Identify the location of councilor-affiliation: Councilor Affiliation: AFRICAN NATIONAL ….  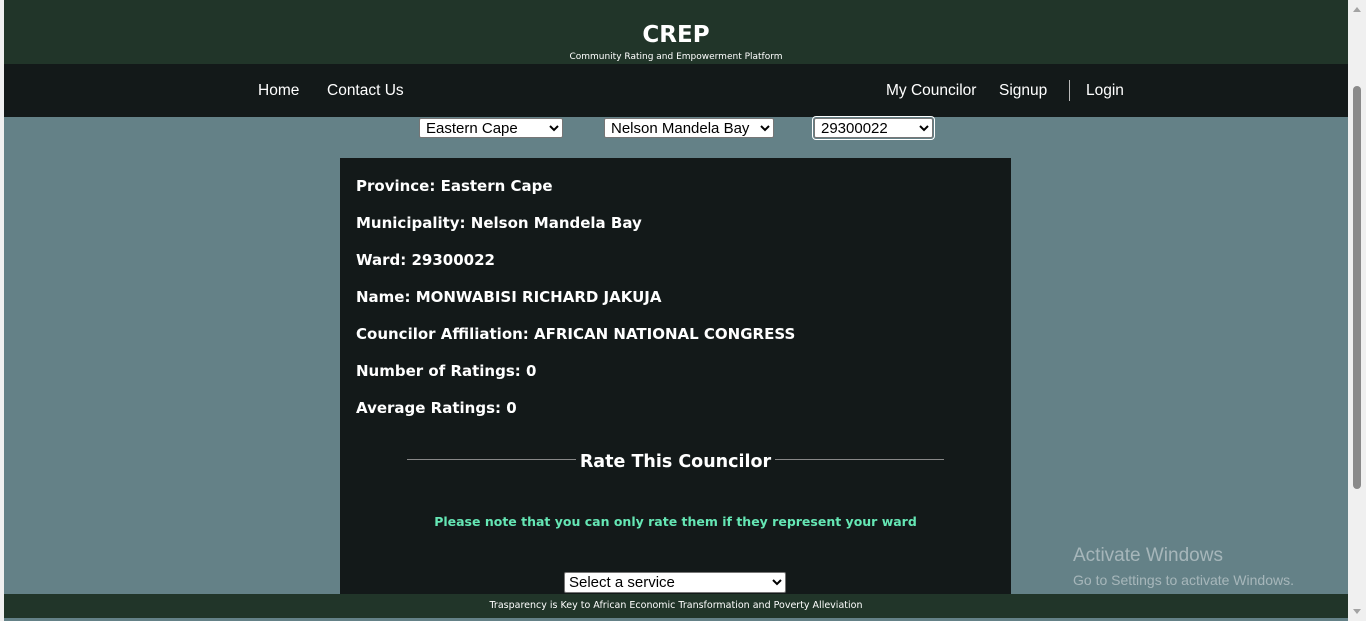
(576, 334).